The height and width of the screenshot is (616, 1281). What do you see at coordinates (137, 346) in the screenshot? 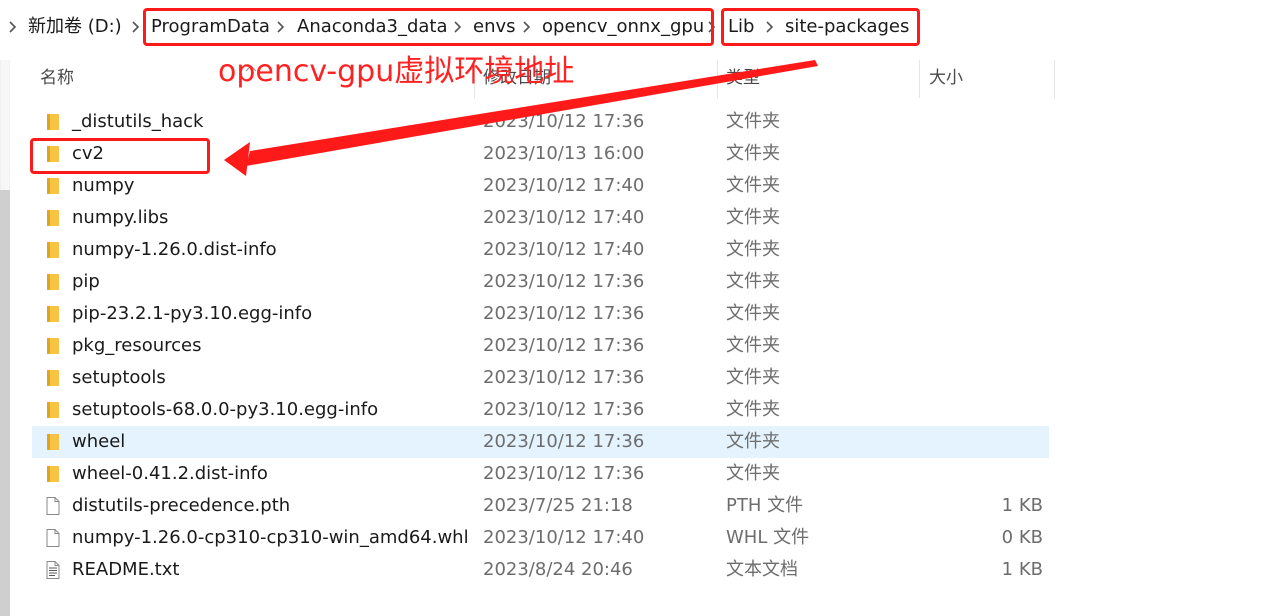
I see `file-name: pkg_resources` at bounding box center [137, 346].